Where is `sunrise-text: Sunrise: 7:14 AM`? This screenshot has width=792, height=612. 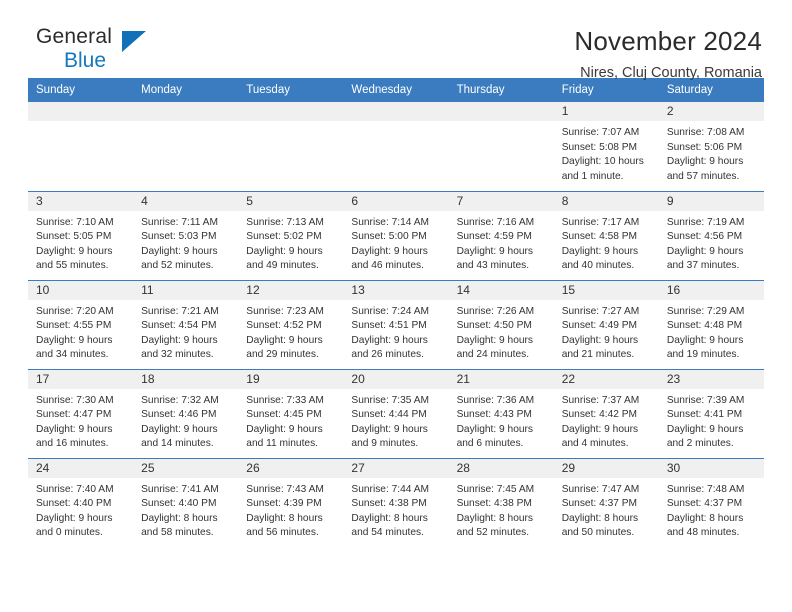
sunrise-text: Sunrise: 7:14 AM is located at coordinates (390, 222).